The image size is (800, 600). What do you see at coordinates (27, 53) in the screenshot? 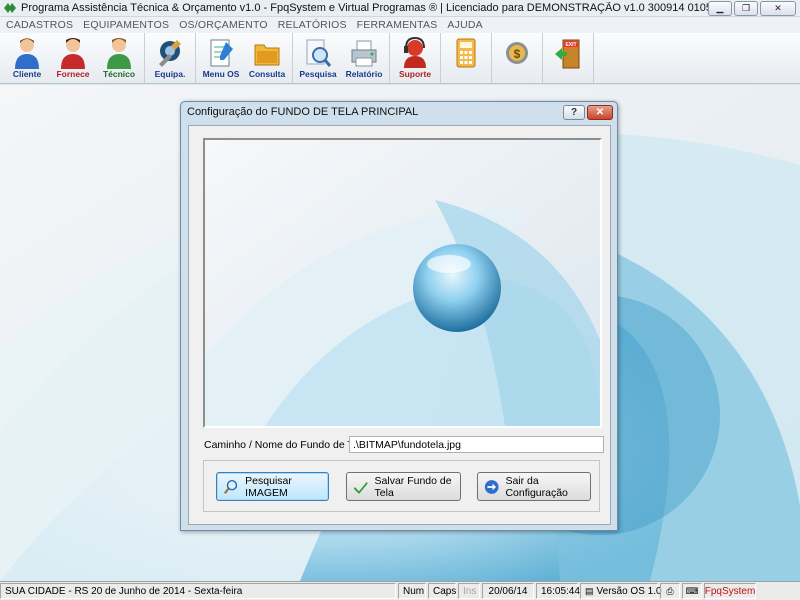
I see `client-person-icon` at bounding box center [27, 53].